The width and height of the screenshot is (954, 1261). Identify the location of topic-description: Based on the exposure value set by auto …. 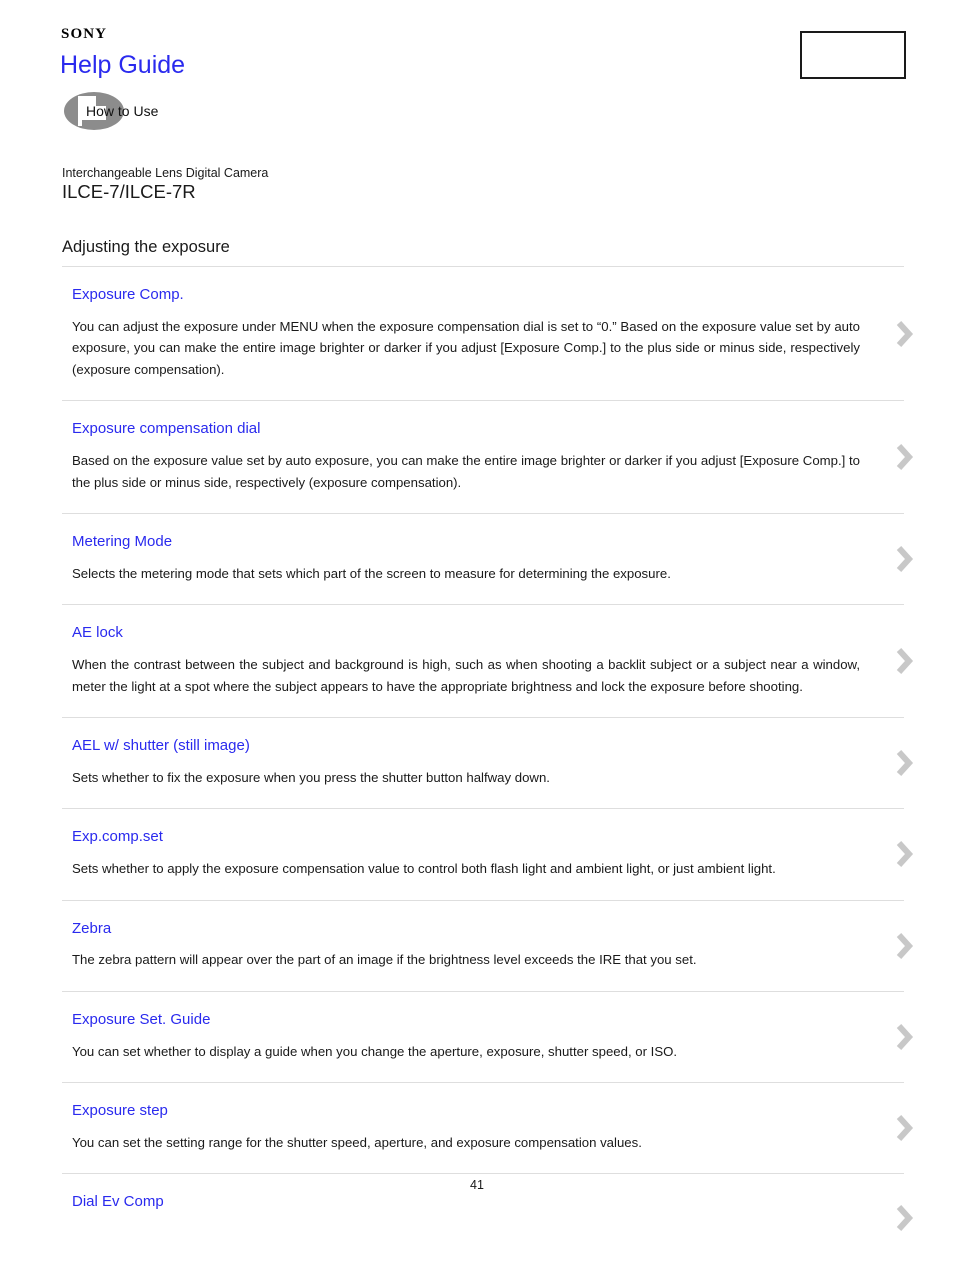
(466, 471).